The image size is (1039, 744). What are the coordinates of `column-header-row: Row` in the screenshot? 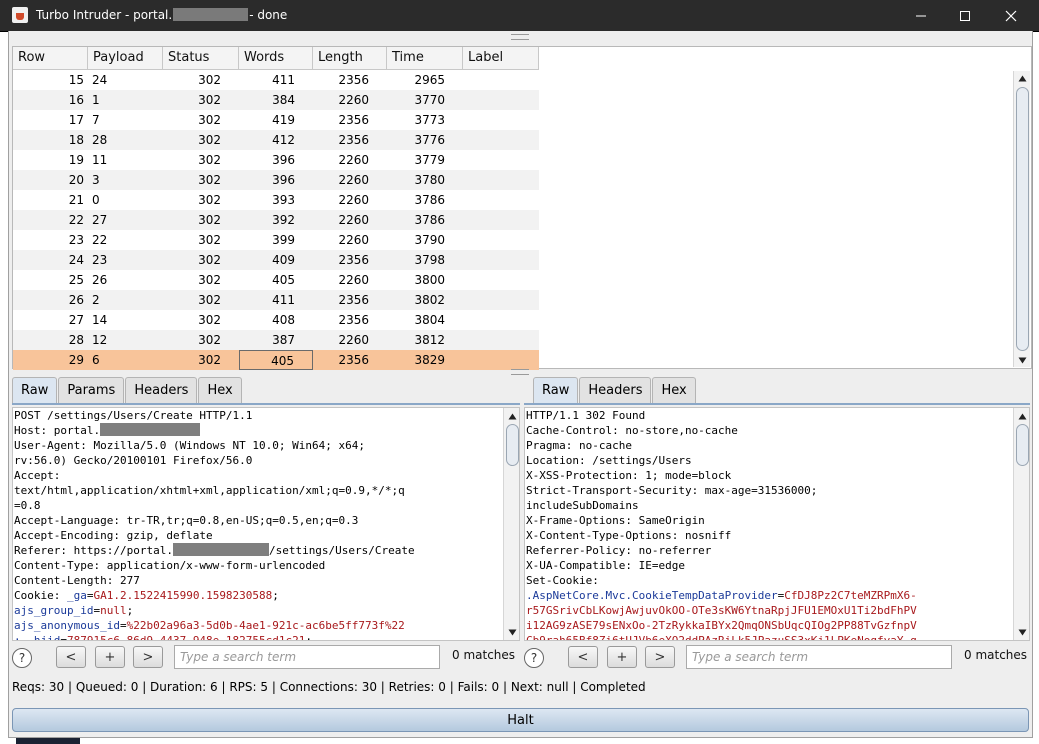 It's located at (50, 58).